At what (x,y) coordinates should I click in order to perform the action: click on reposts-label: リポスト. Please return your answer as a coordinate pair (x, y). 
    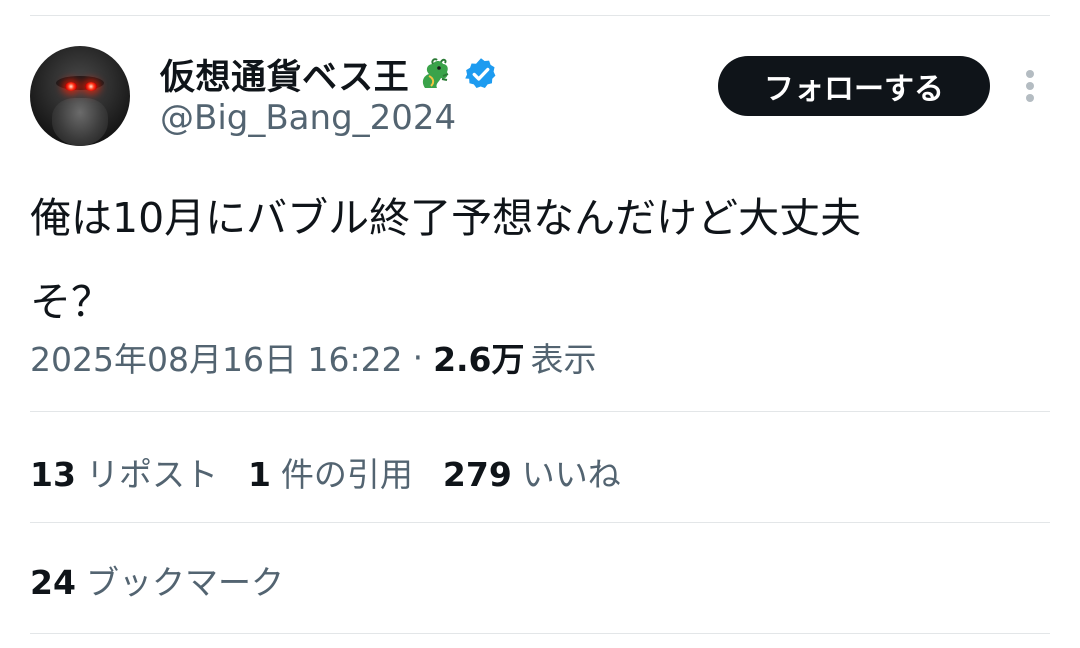
    Looking at the image, I should click on (151, 474).